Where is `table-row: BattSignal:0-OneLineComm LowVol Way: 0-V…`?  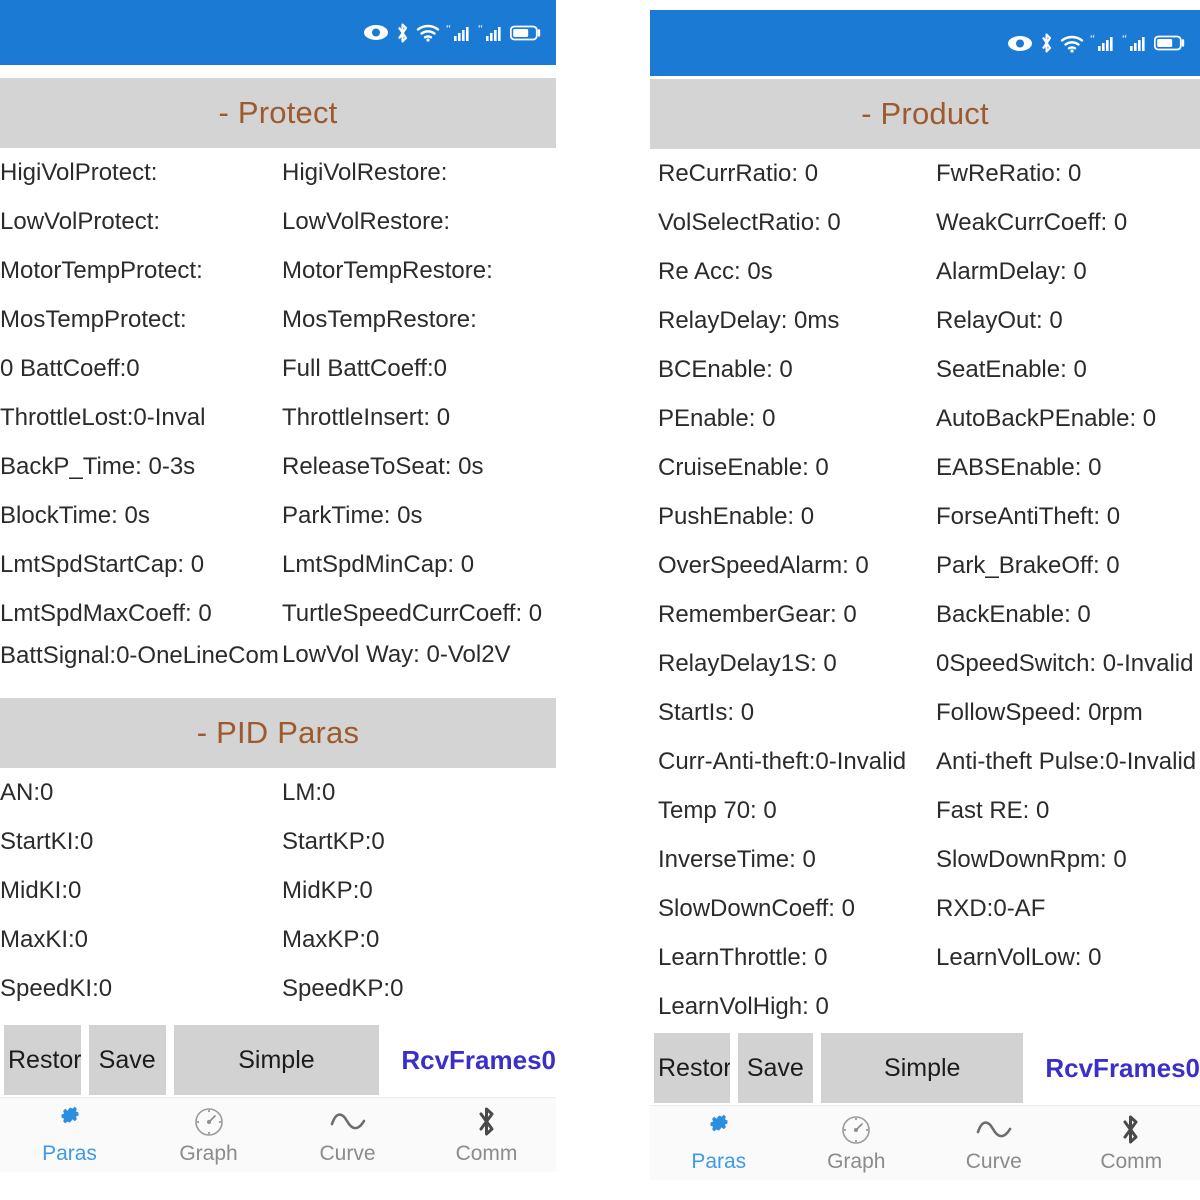
table-row: BattSignal:0-OneLineComm LowVol Way: 0-V… is located at coordinates (278, 668).